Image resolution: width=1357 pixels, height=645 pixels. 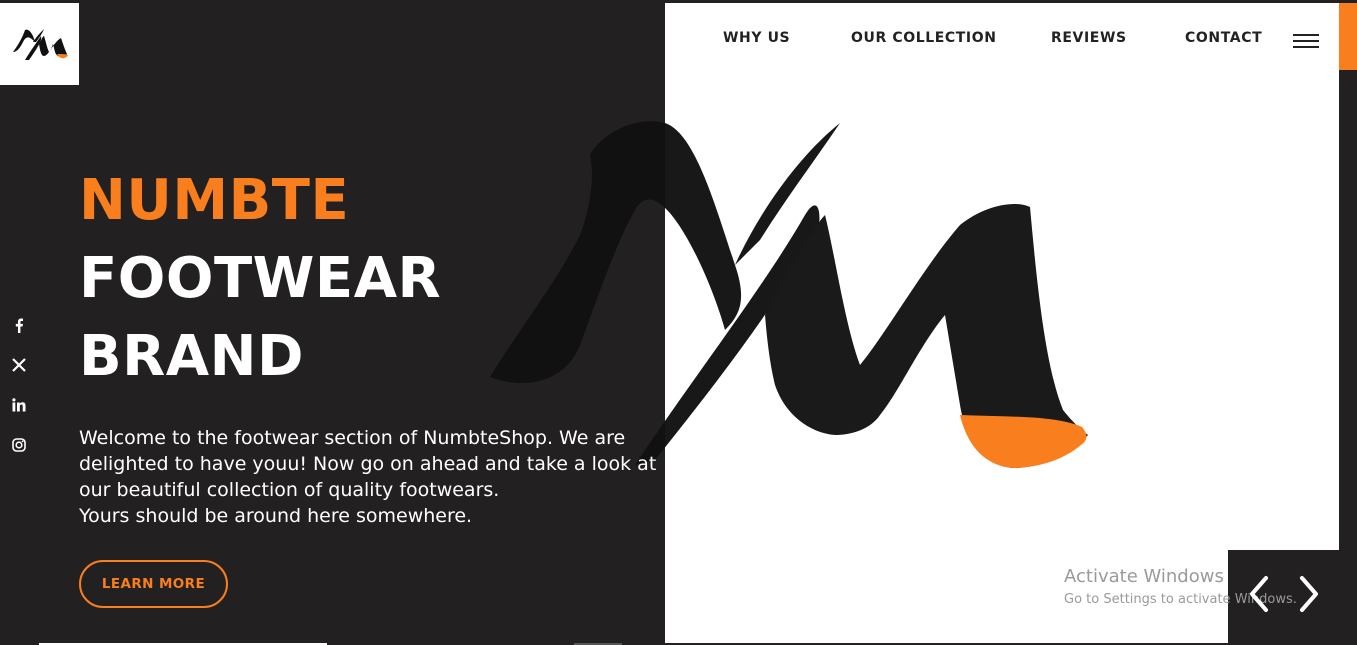 I want to click on accent-tab, so click(x=1348, y=36).